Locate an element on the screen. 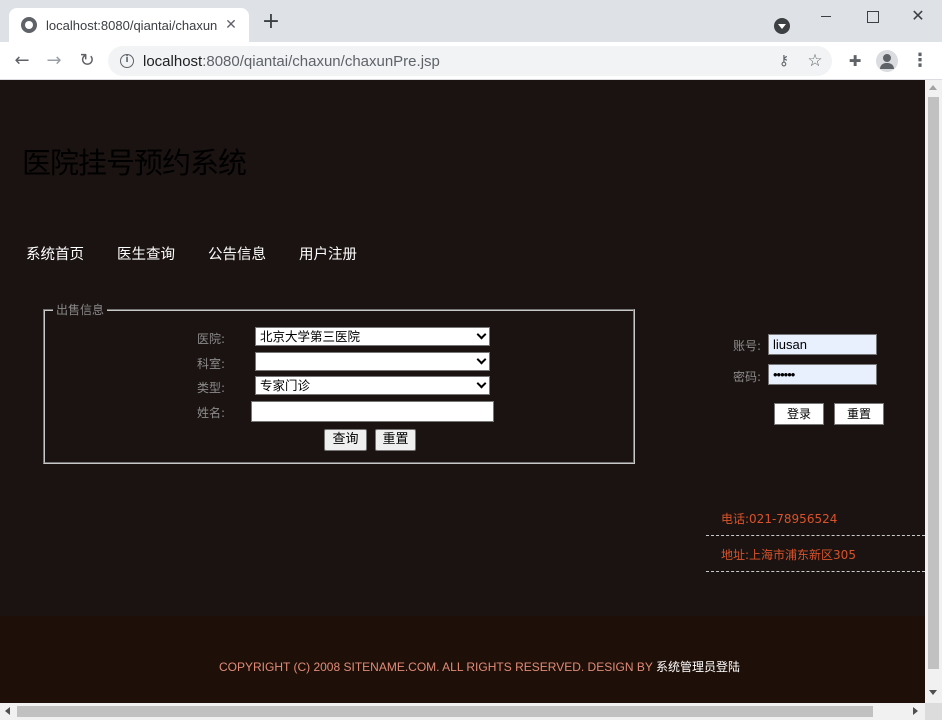 The height and width of the screenshot is (720, 942). account-label: 账号: is located at coordinates (747, 346).